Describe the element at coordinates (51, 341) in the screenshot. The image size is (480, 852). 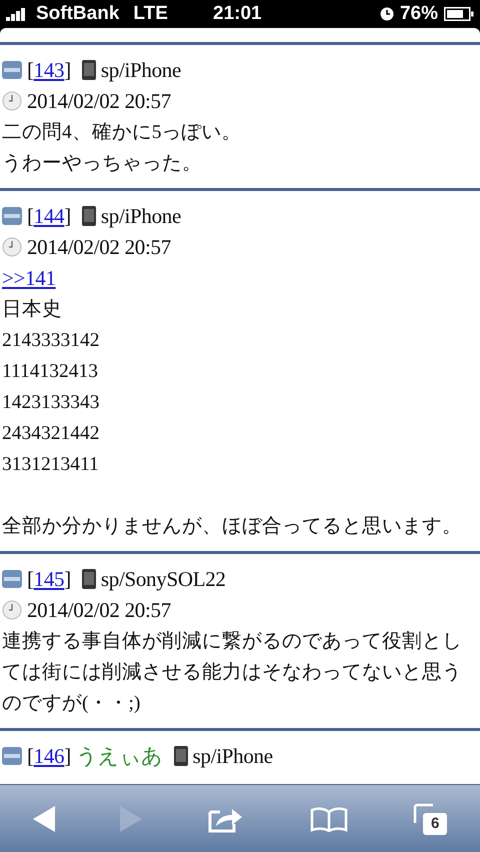
I see `post-text: 2143333142` at that location.